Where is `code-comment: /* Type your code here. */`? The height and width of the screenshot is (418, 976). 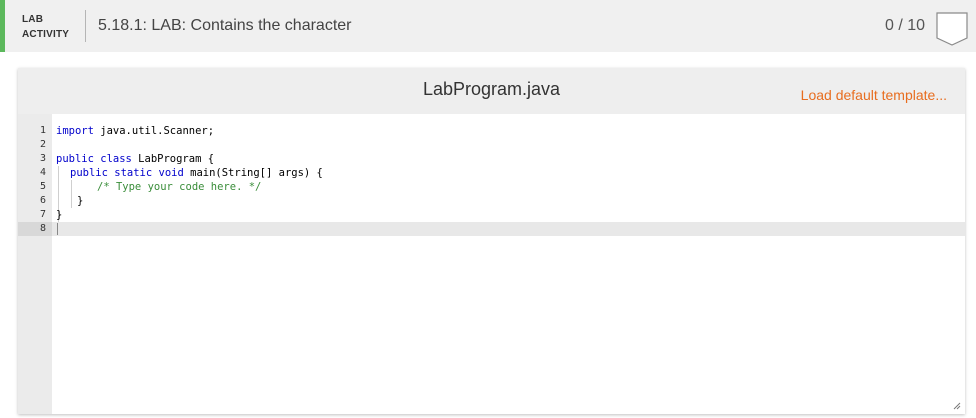
code-comment: /* Type your code here. */ is located at coordinates (179, 187).